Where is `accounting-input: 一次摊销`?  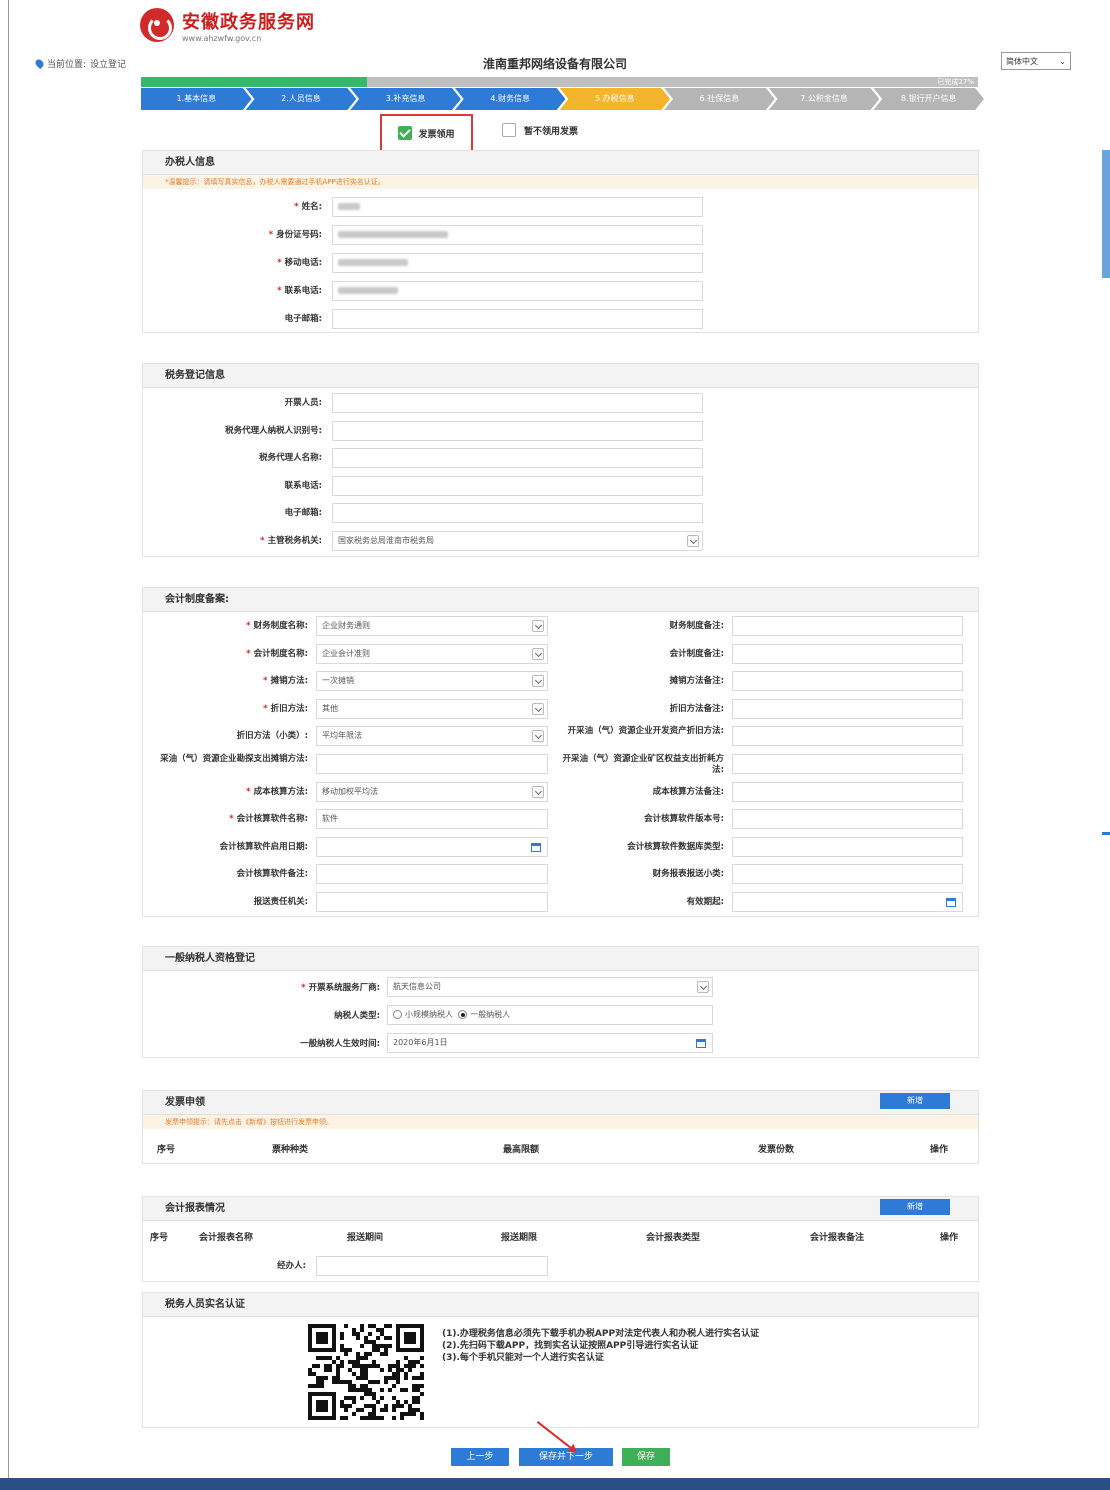
accounting-input: 一次摊销 is located at coordinates (432, 681).